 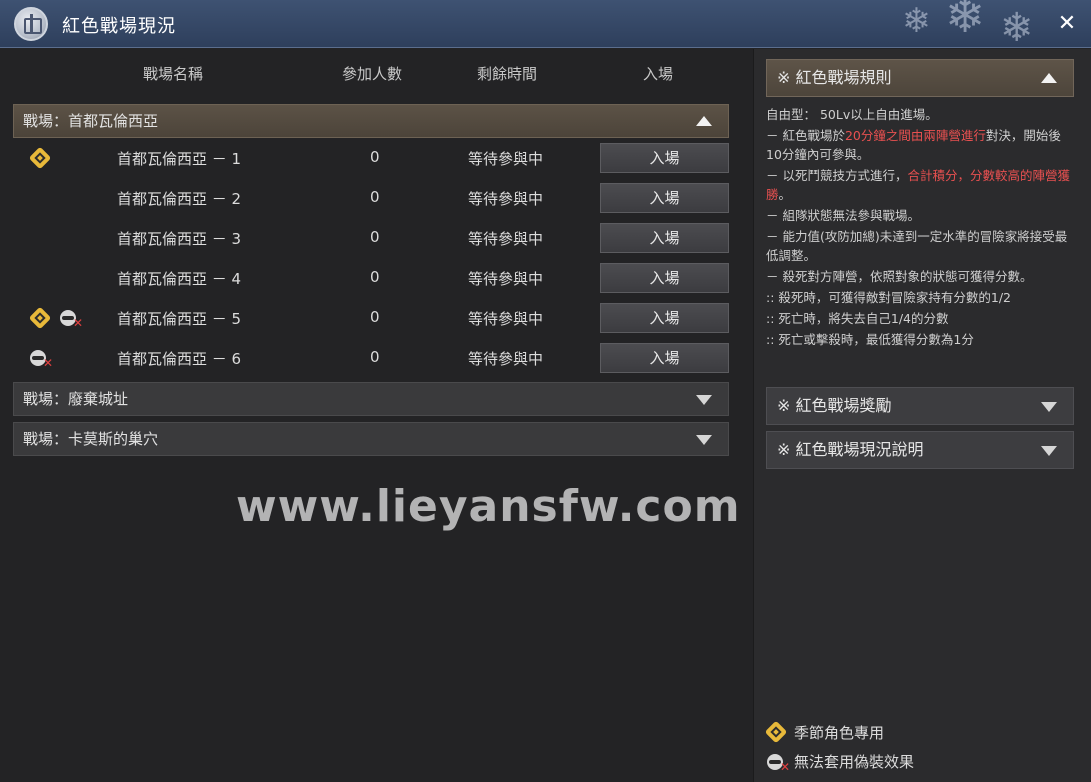 I want to click on table-row: 首都瓦倫西亞 － 1 0 等待參與中 入場, so click(x=371, y=158).